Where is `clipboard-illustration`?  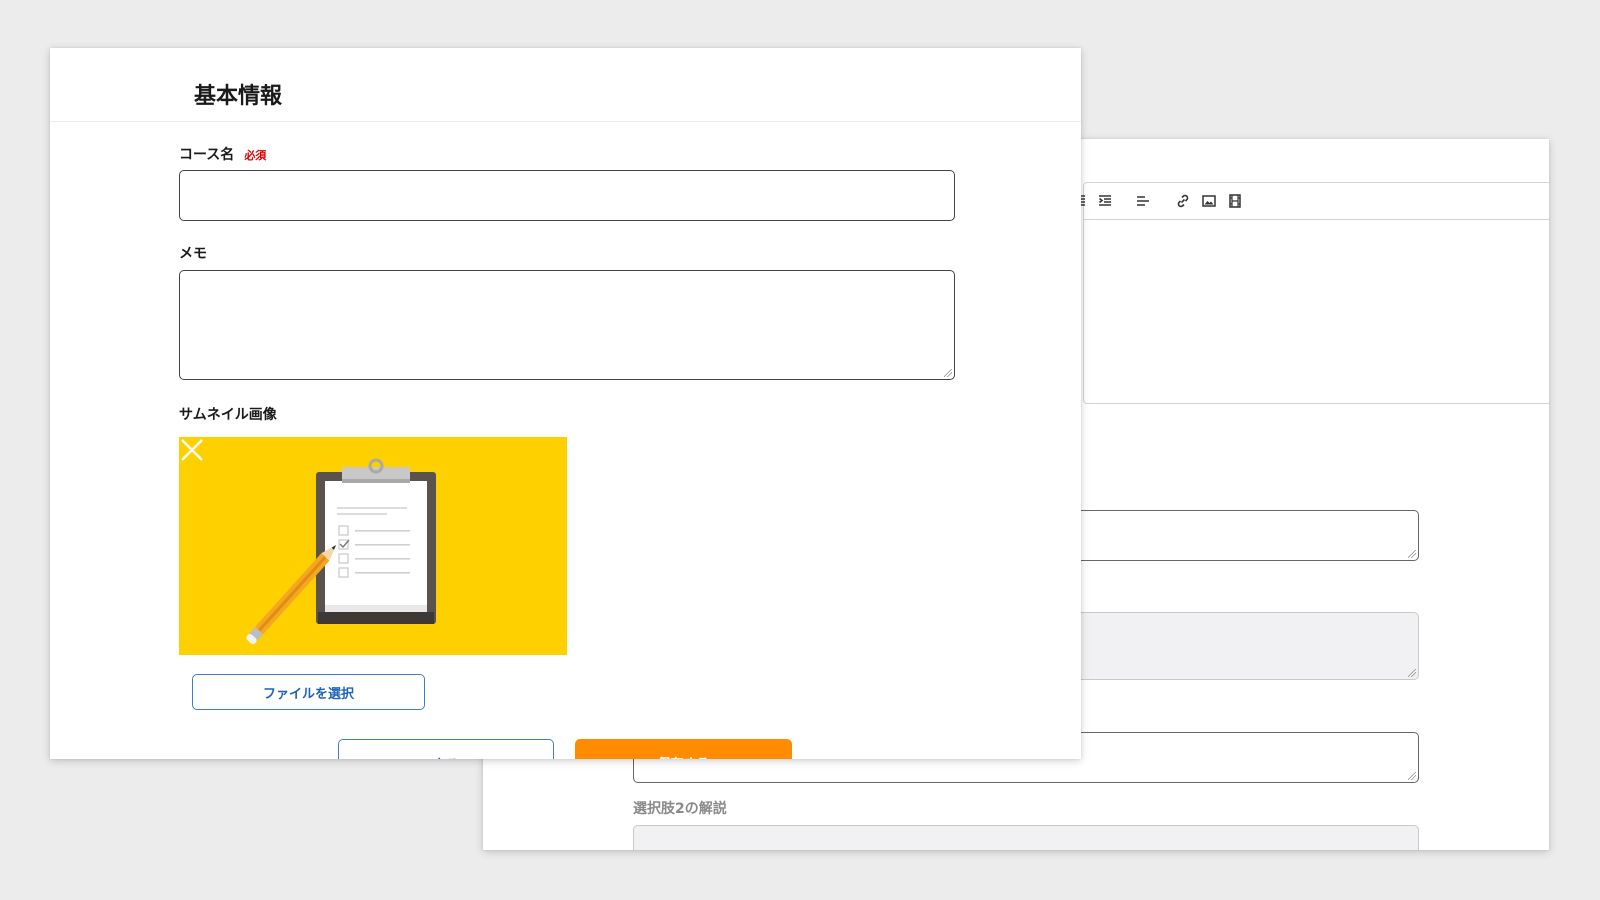 clipboard-illustration is located at coordinates (341, 551).